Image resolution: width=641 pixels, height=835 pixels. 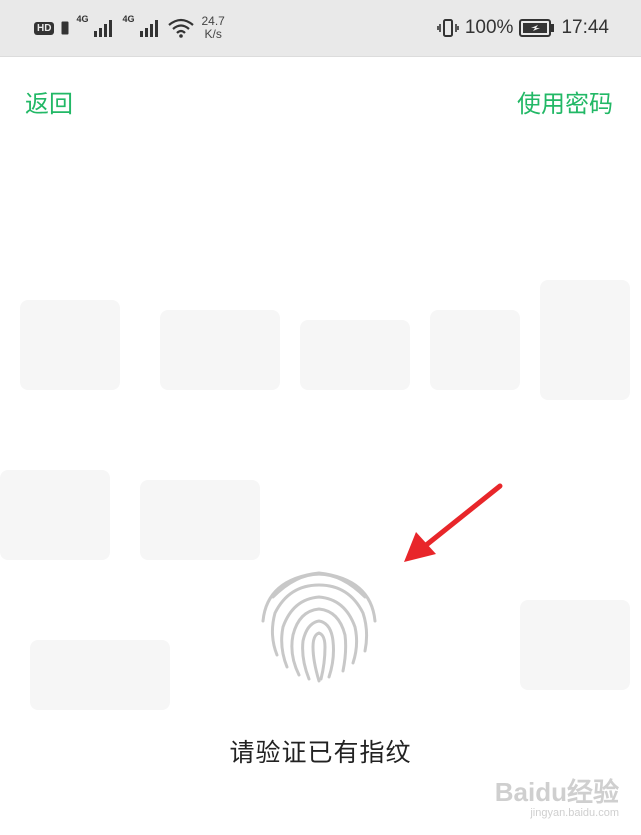 I want to click on signal-icon, so click(x=103, y=28).